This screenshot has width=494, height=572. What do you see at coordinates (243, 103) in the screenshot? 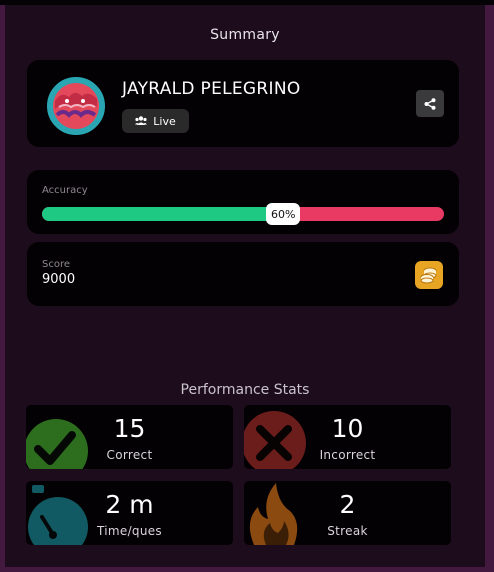
I see `player-card: JAYRALD PELEGRINO Live` at bounding box center [243, 103].